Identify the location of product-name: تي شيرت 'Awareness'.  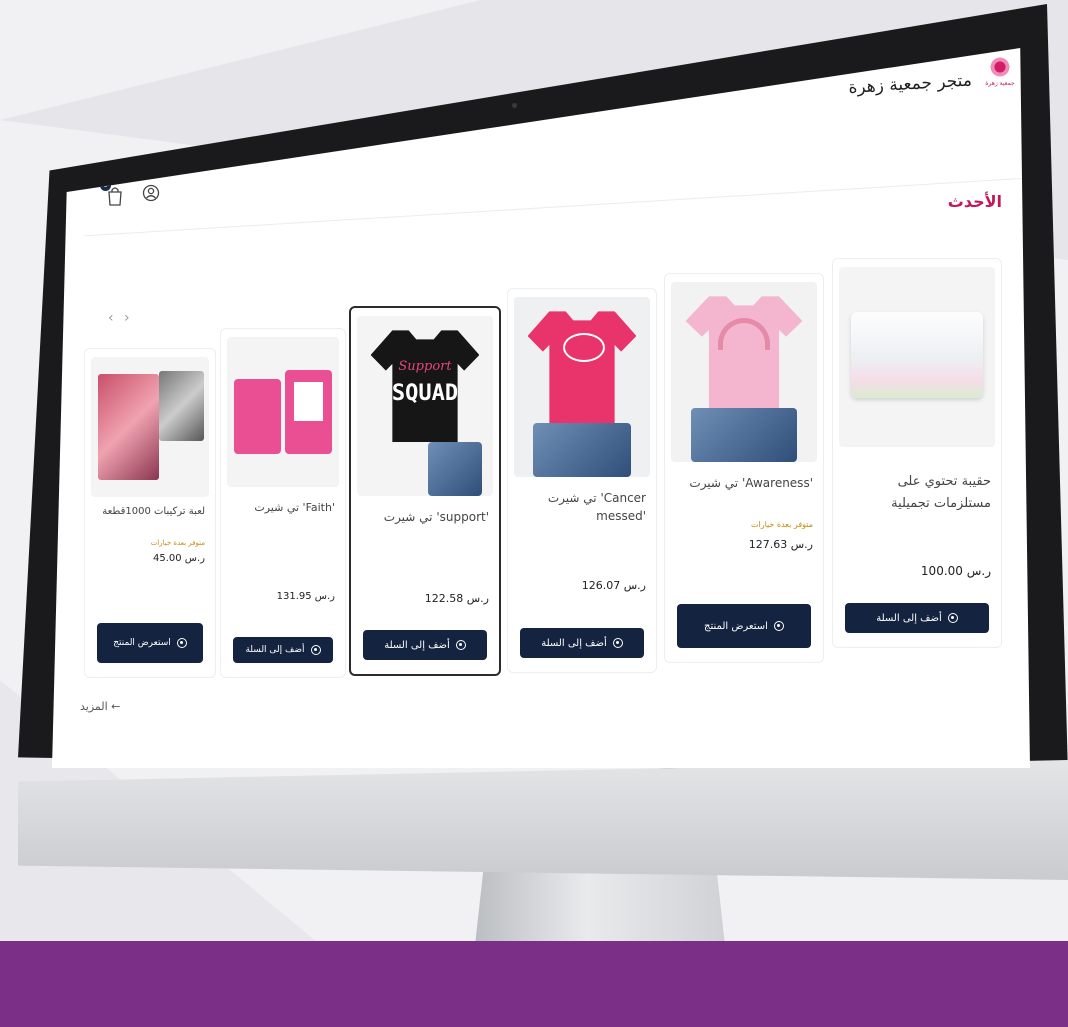
(744, 483).